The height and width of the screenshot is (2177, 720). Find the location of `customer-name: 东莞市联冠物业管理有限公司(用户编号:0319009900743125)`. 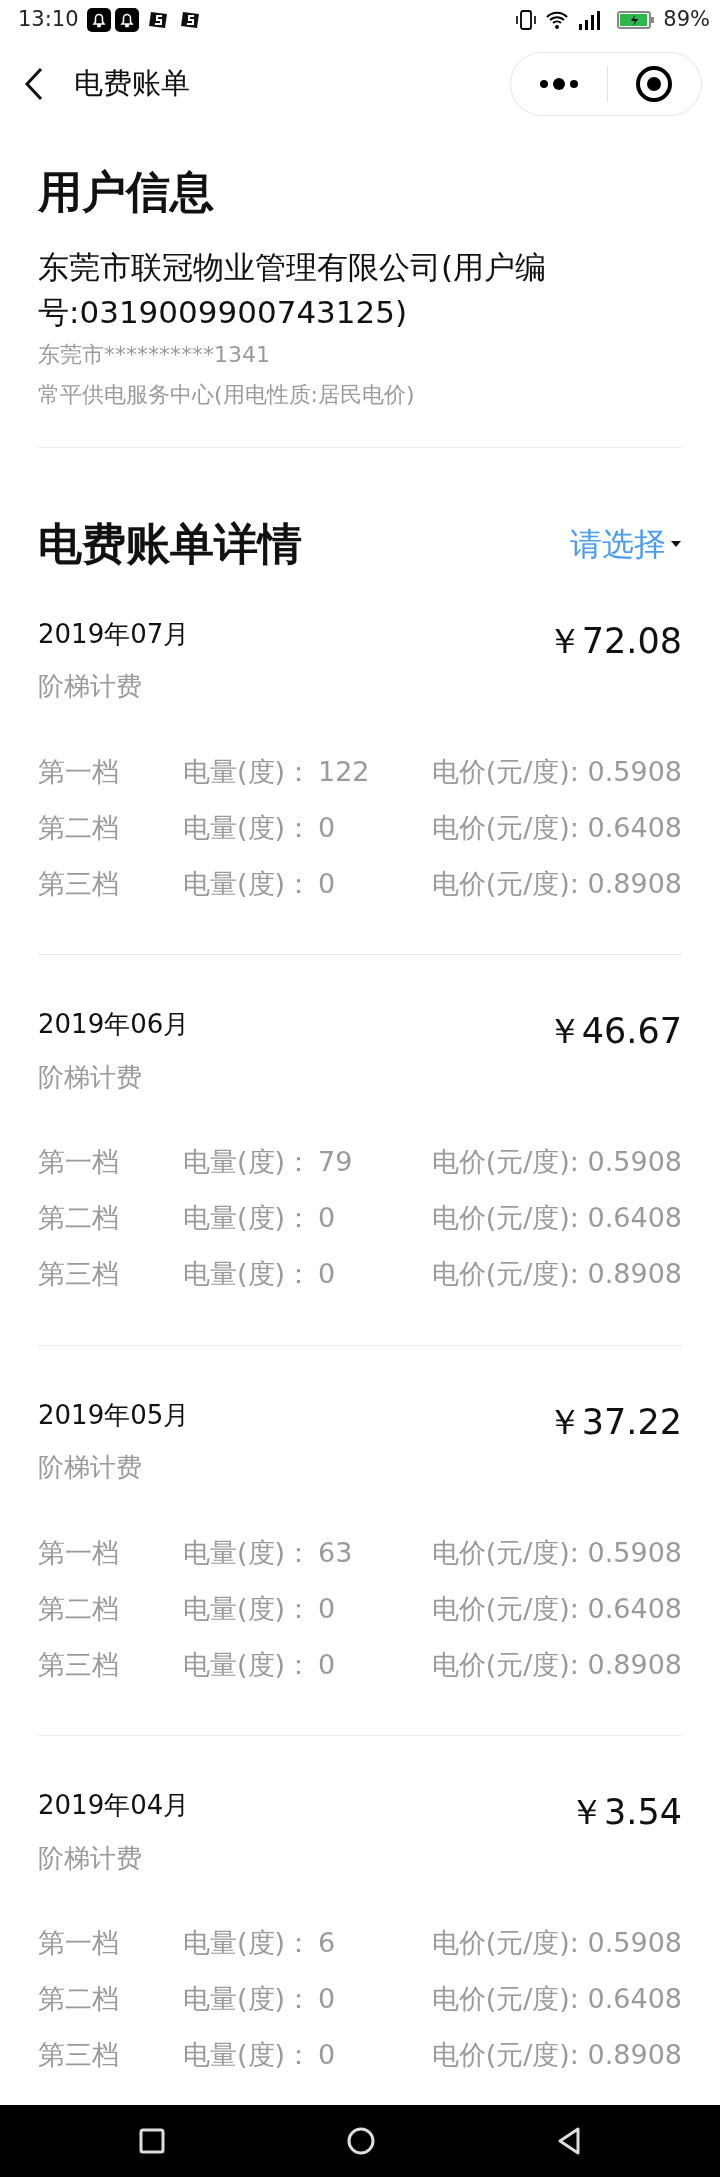

customer-name: 东莞市联冠物业管理有限公司(用户编号:0319009900743125) is located at coordinates (293, 289).